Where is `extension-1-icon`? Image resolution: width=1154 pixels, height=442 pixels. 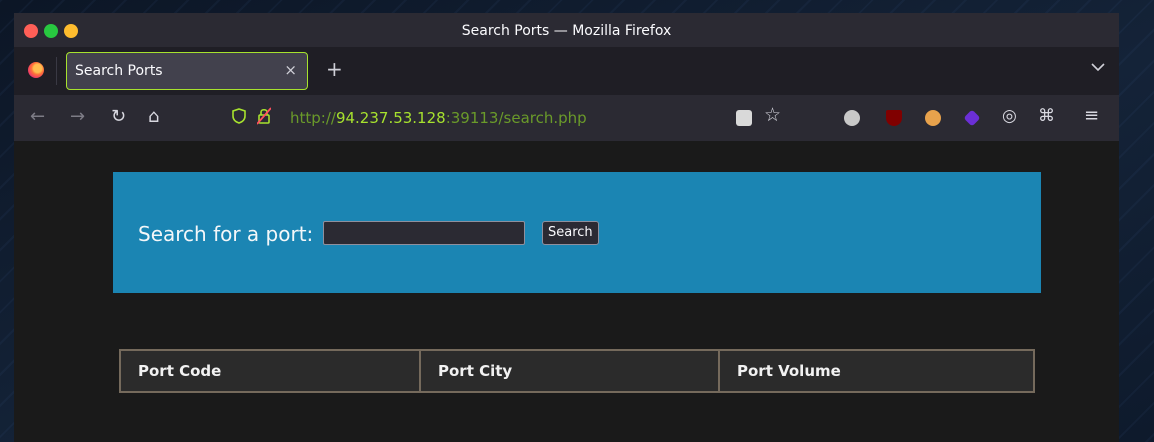
extension-1-icon is located at coordinates (852, 118).